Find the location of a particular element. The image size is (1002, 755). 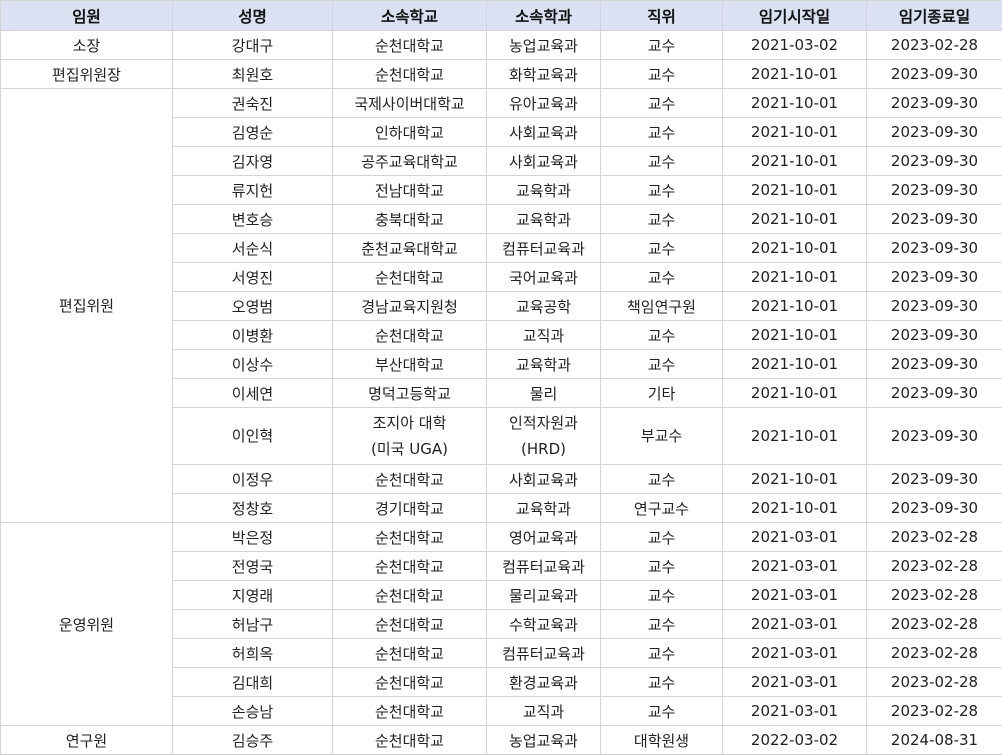

school-line: 조지아 대학 is located at coordinates (409, 423).